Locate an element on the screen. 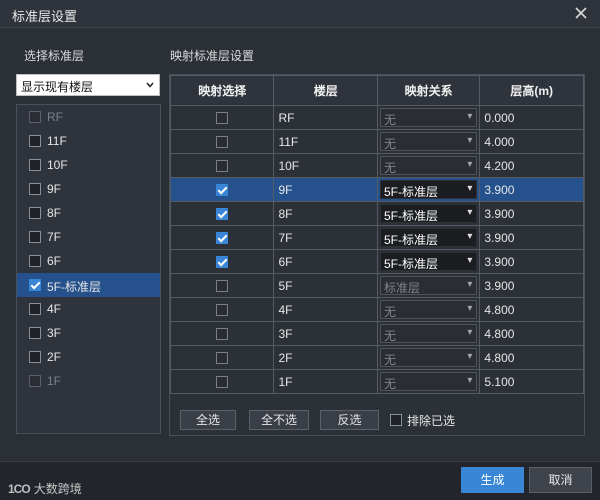  table-row: 4F 无 ▾ 4.800 is located at coordinates (376, 309).